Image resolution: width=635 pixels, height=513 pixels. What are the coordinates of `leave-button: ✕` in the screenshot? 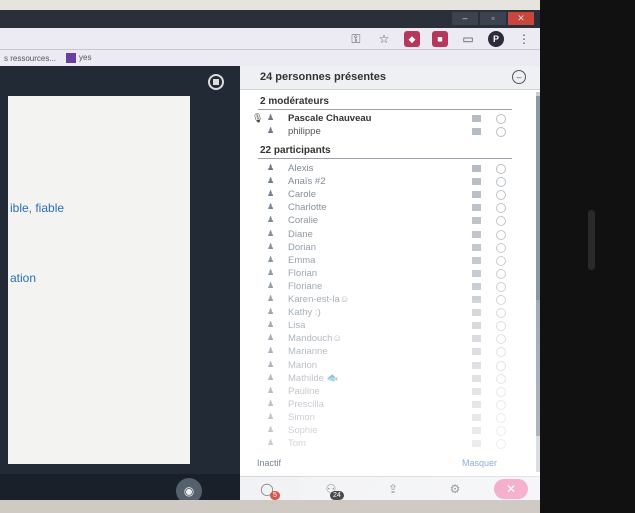 It's located at (511, 489).